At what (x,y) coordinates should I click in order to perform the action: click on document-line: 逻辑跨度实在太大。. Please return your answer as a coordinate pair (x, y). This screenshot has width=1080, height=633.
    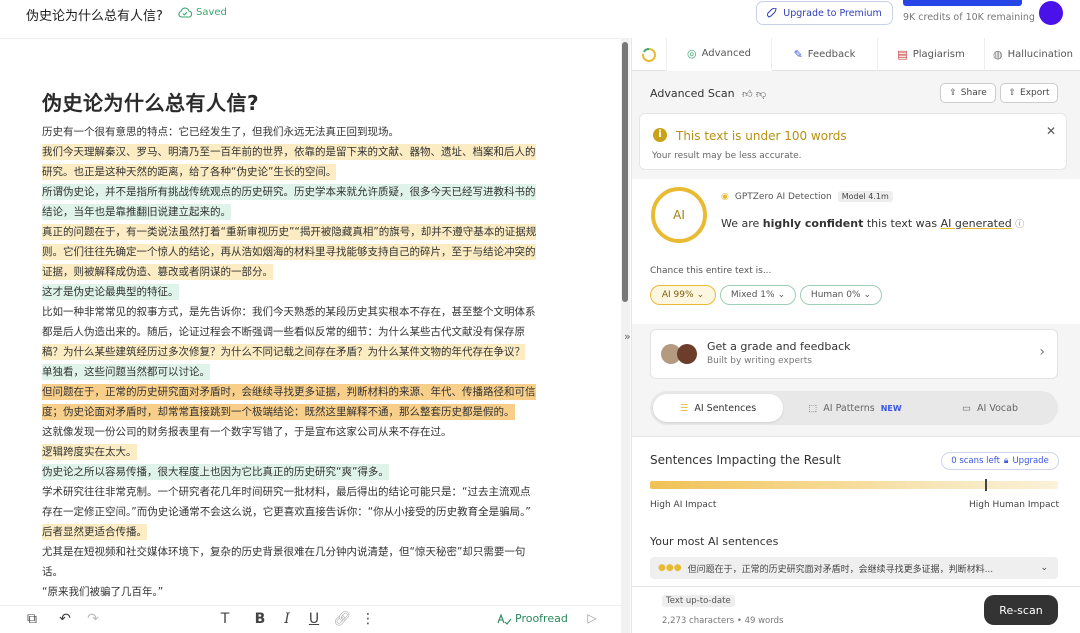
    Looking at the image, I should click on (306, 452).